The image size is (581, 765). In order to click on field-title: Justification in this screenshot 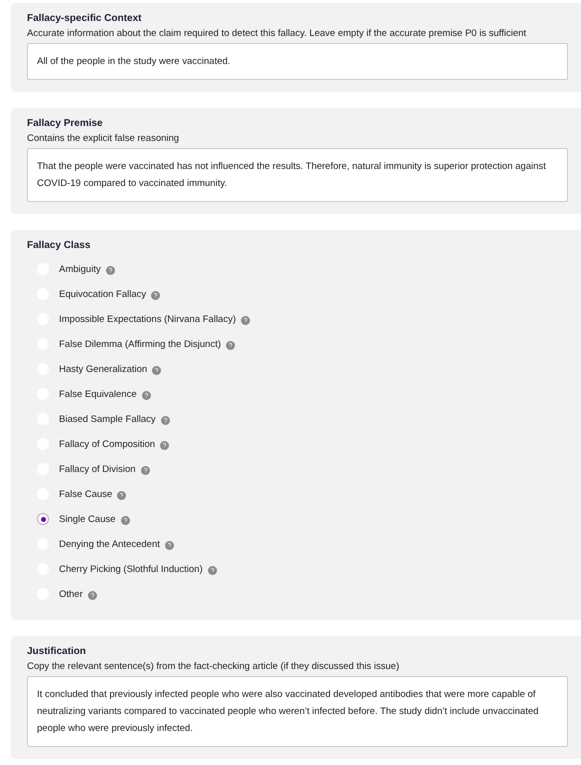, I will do `click(57, 651)`.